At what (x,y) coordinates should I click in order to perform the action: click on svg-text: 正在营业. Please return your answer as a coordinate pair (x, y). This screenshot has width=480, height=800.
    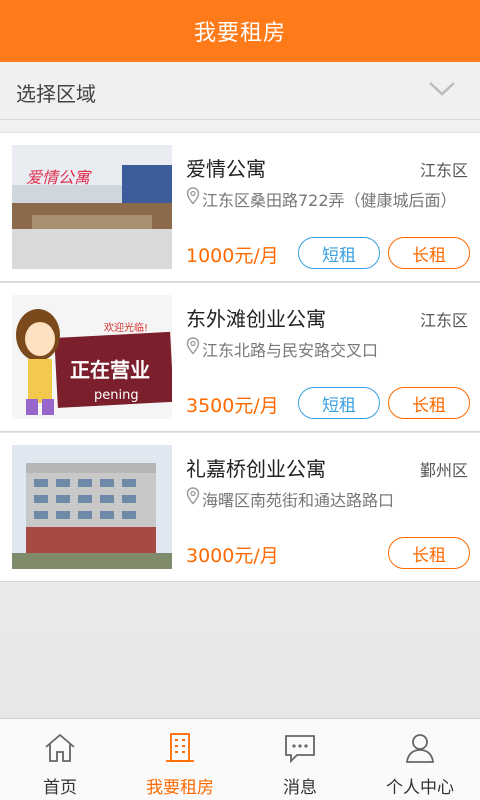
    Looking at the image, I should click on (110, 370).